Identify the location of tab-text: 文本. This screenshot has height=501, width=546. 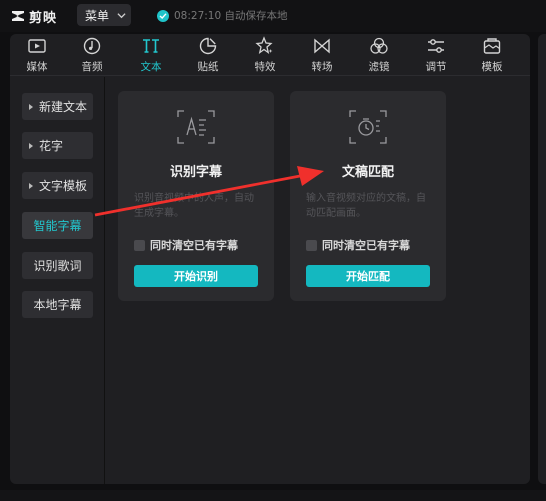
(151, 55).